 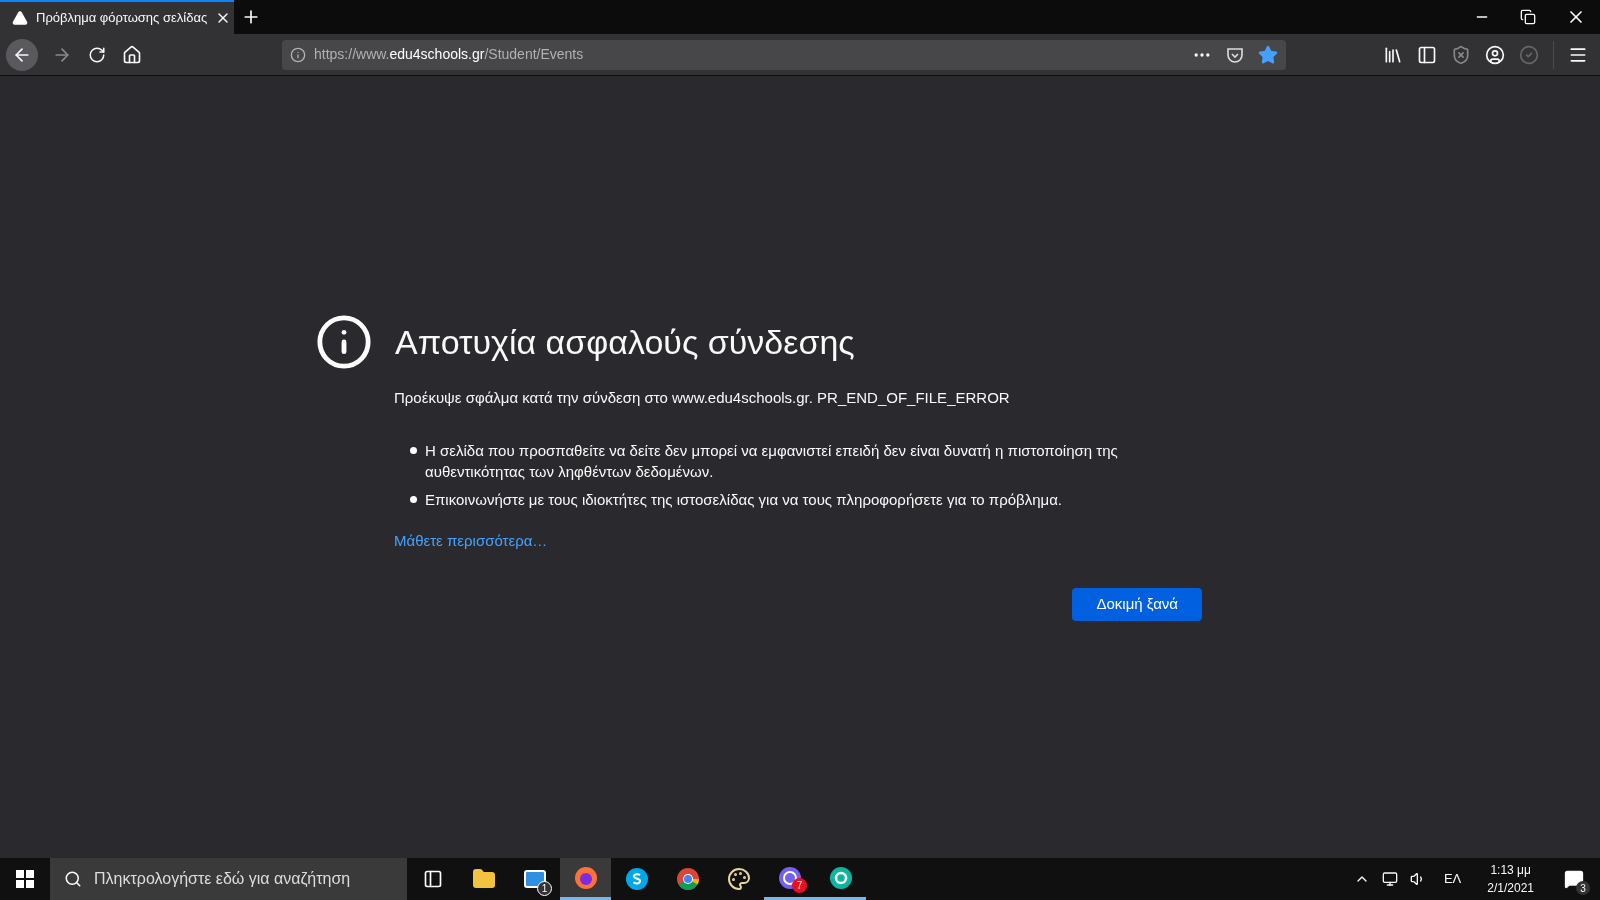 I want to click on browser-wheel-icon, so click(x=687, y=879).